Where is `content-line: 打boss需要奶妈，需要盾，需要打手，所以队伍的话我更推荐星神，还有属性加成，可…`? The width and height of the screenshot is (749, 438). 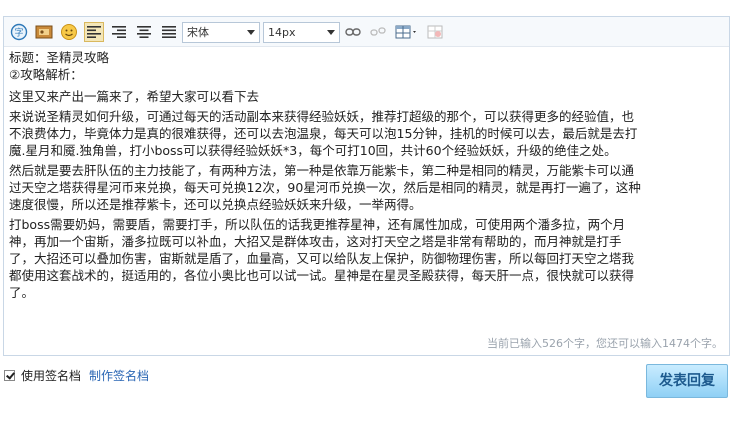 content-line: 打boss需要奶妈，需要盾，需要打手，所以队伍的话我更推荐星神，还有属性加成，可… is located at coordinates (317, 224).